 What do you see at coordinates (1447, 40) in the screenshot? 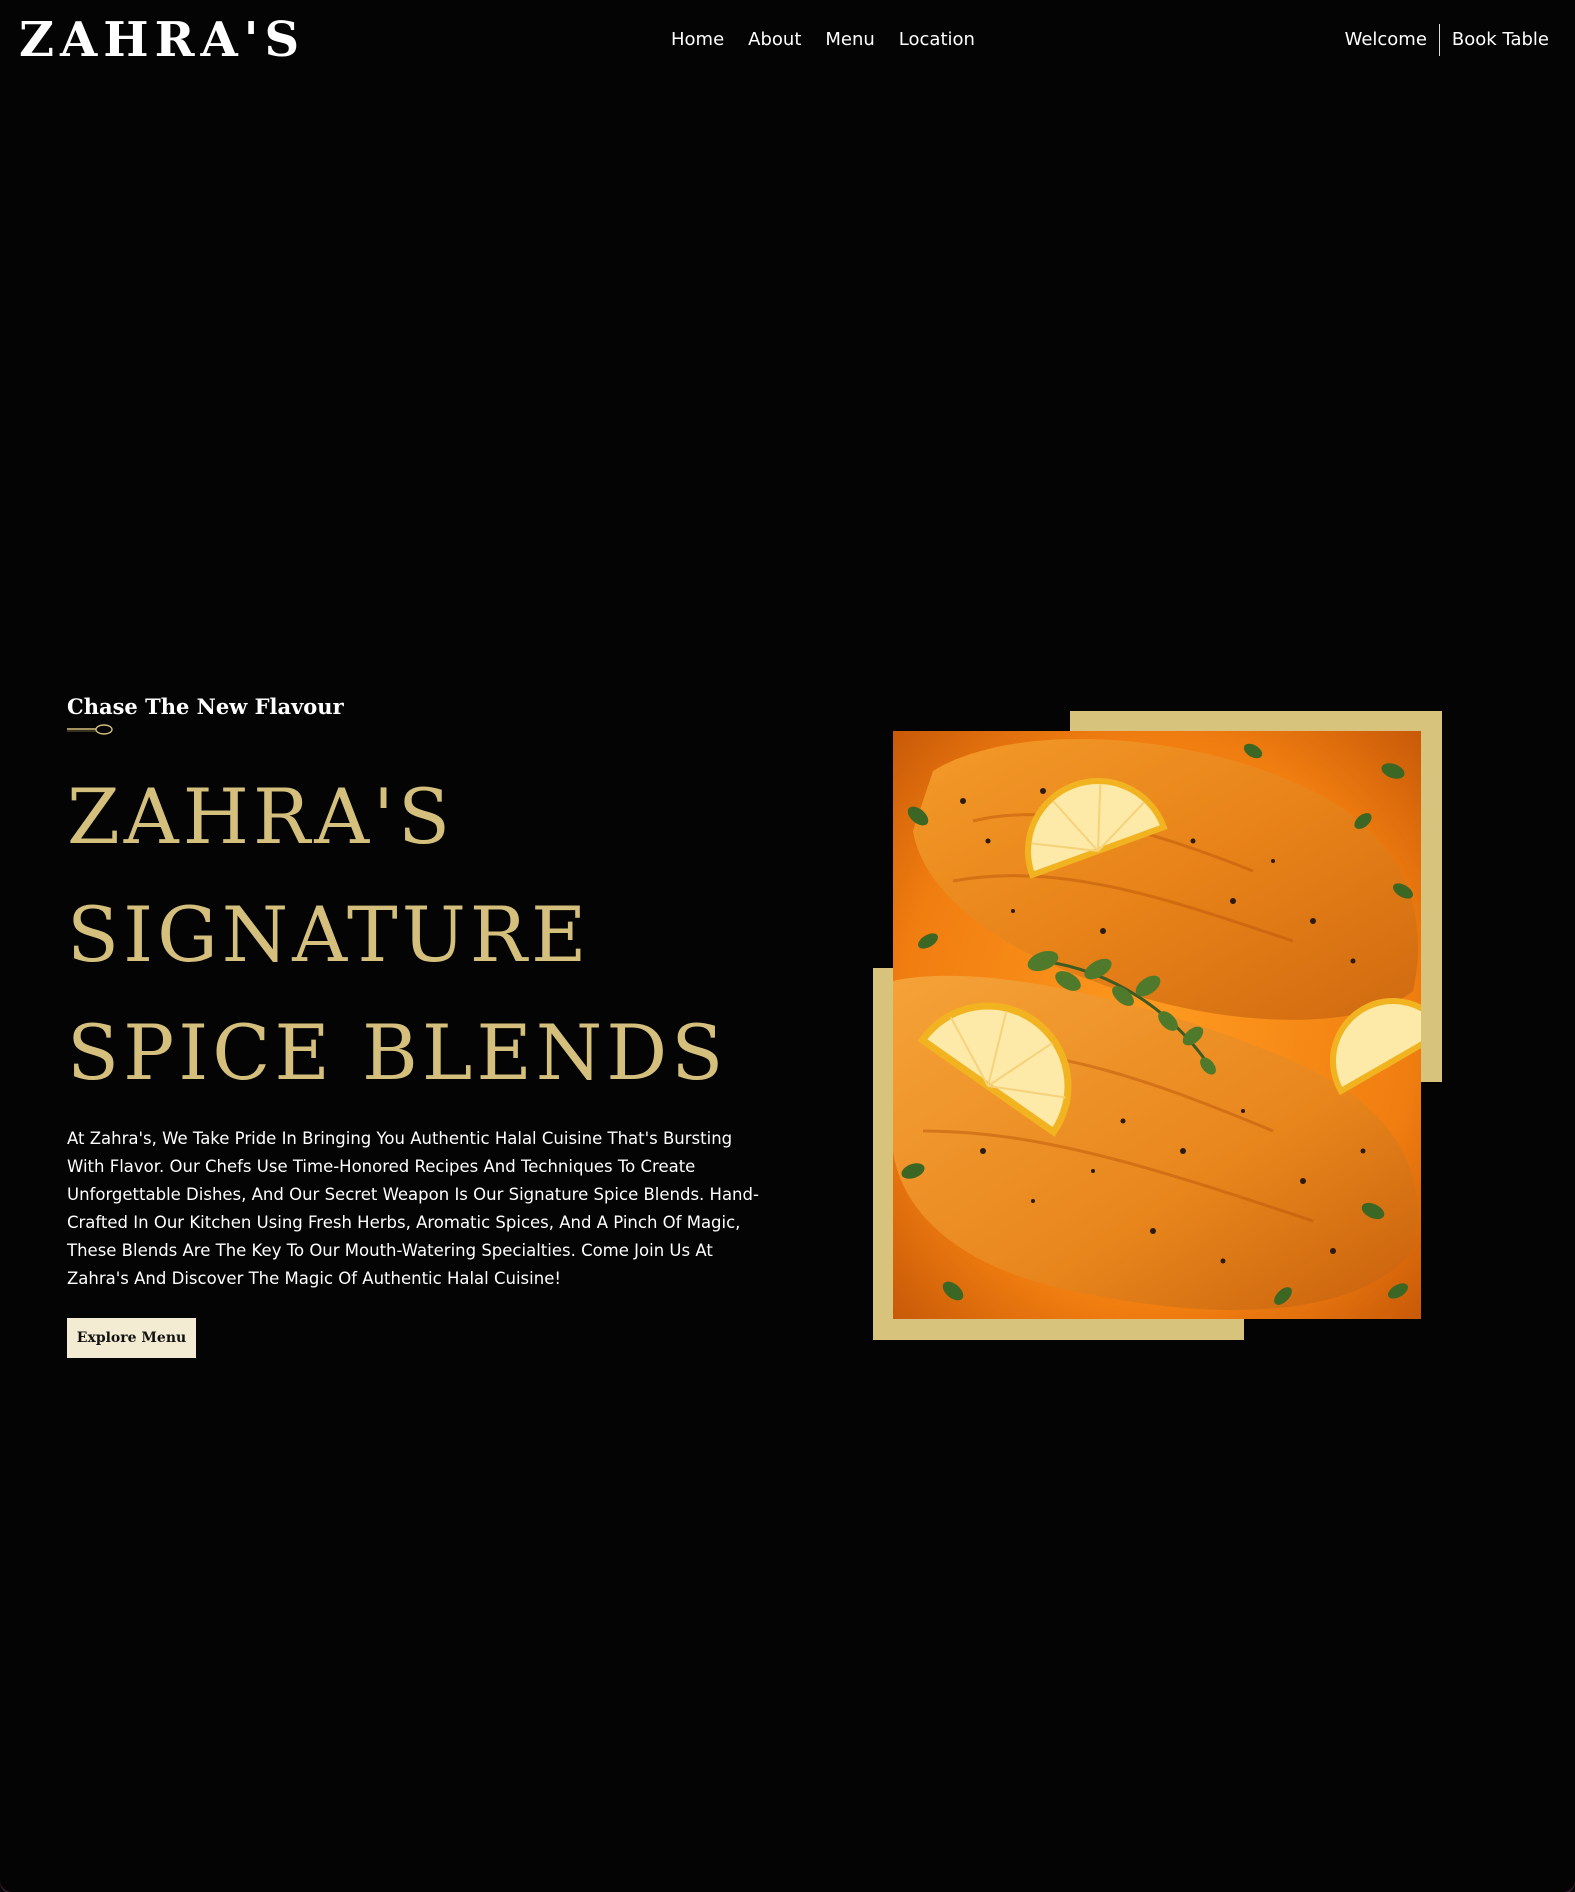
I see `header-actions: Welcome Book Table` at bounding box center [1447, 40].